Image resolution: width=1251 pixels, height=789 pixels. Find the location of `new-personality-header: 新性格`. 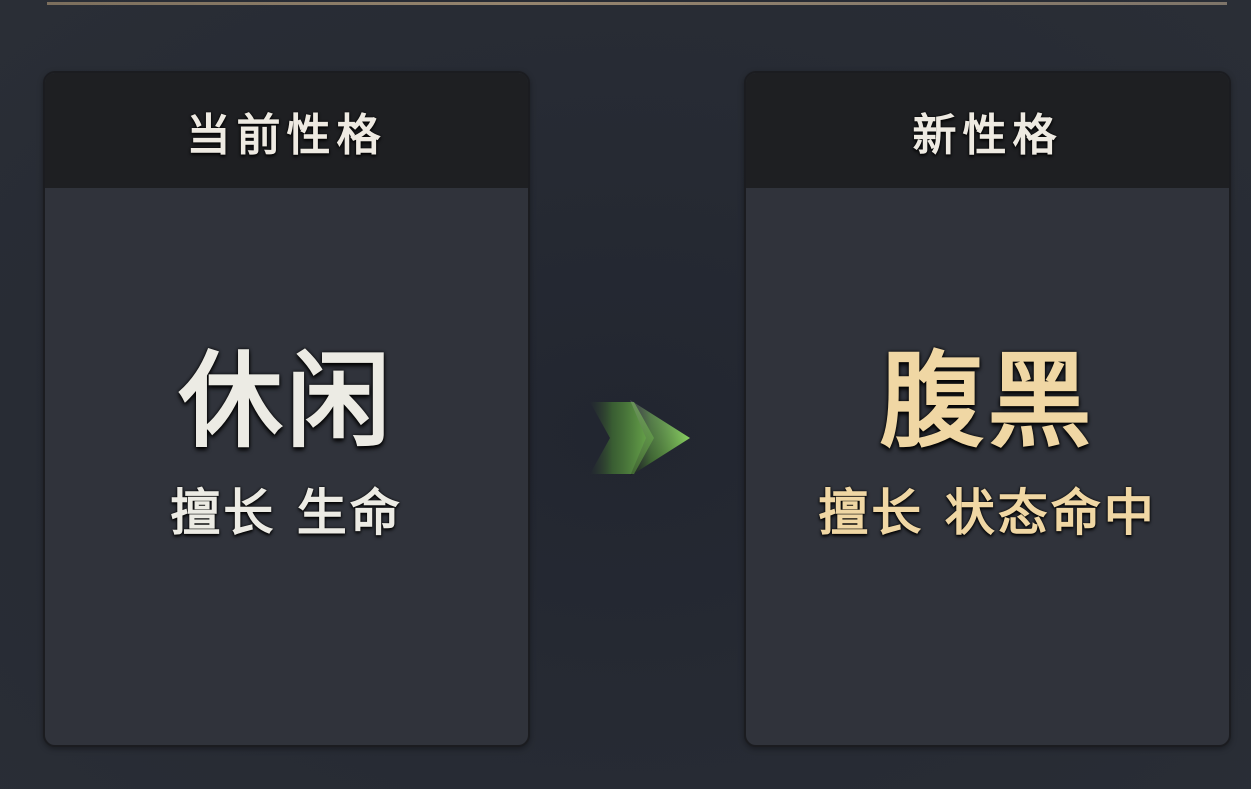

new-personality-header: 新性格 is located at coordinates (987, 130).